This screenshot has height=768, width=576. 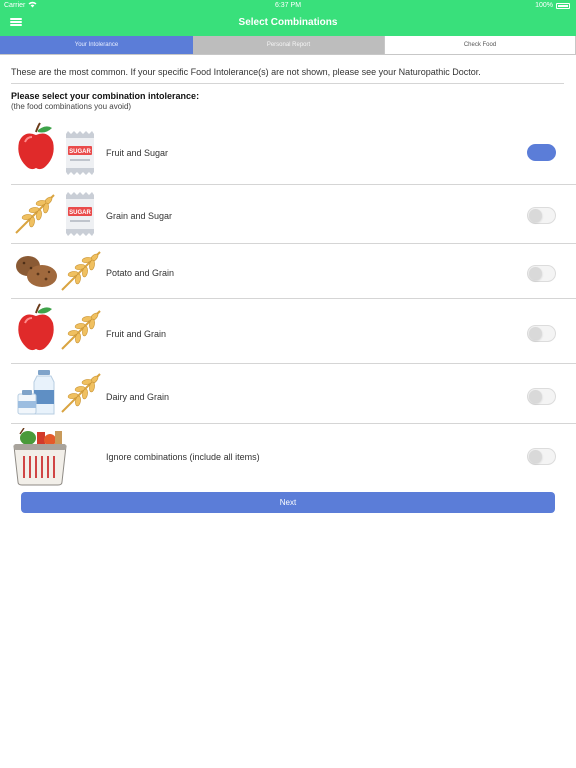 I want to click on toggle-potato-grain, so click(x=541, y=273).